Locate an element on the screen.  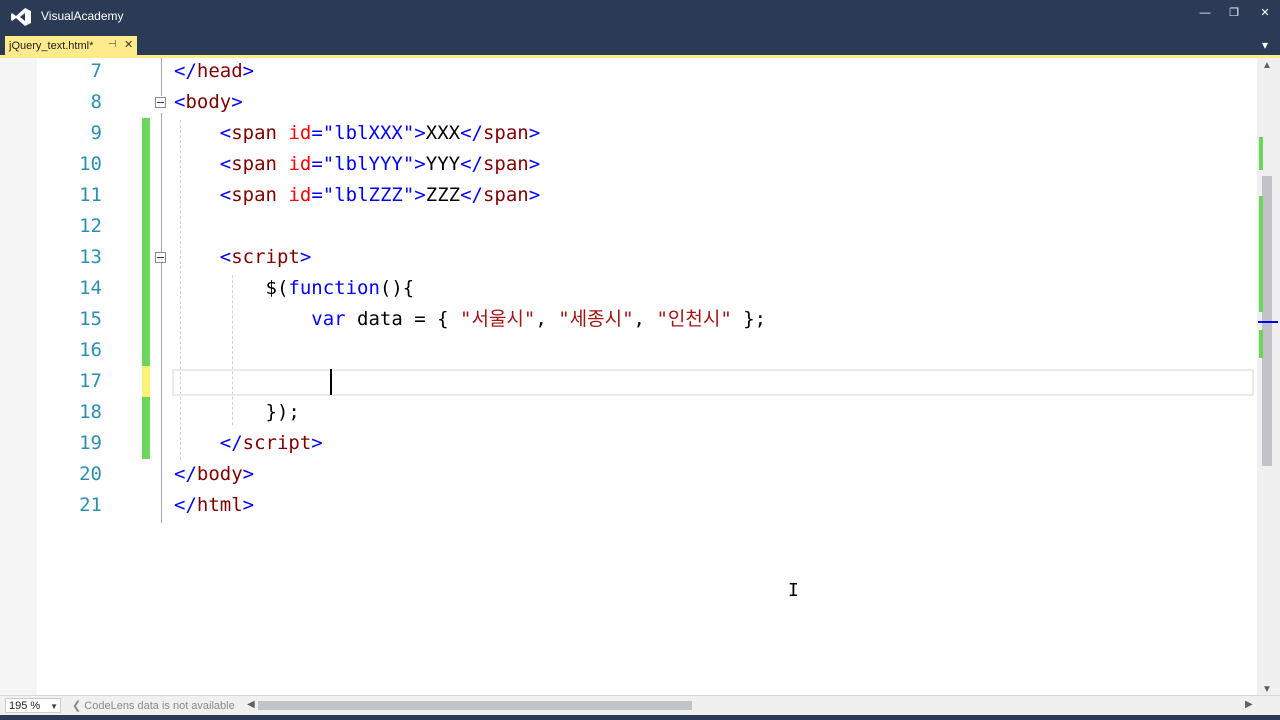
code-line-19: 19 </script> is located at coordinates (628, 443).